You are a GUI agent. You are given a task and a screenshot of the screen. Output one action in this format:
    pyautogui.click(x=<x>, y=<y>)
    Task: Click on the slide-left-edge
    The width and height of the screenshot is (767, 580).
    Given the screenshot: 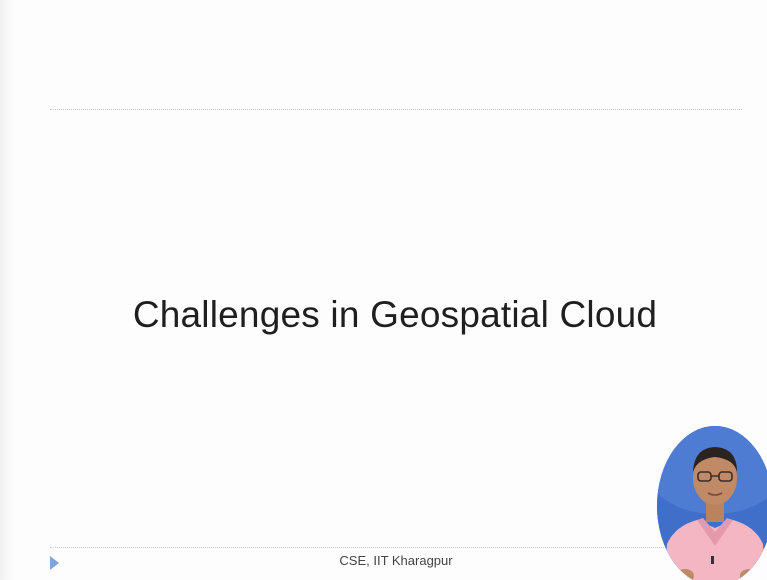 What is the action you would take?
    pyautogui.click(x=7, y=290)
    